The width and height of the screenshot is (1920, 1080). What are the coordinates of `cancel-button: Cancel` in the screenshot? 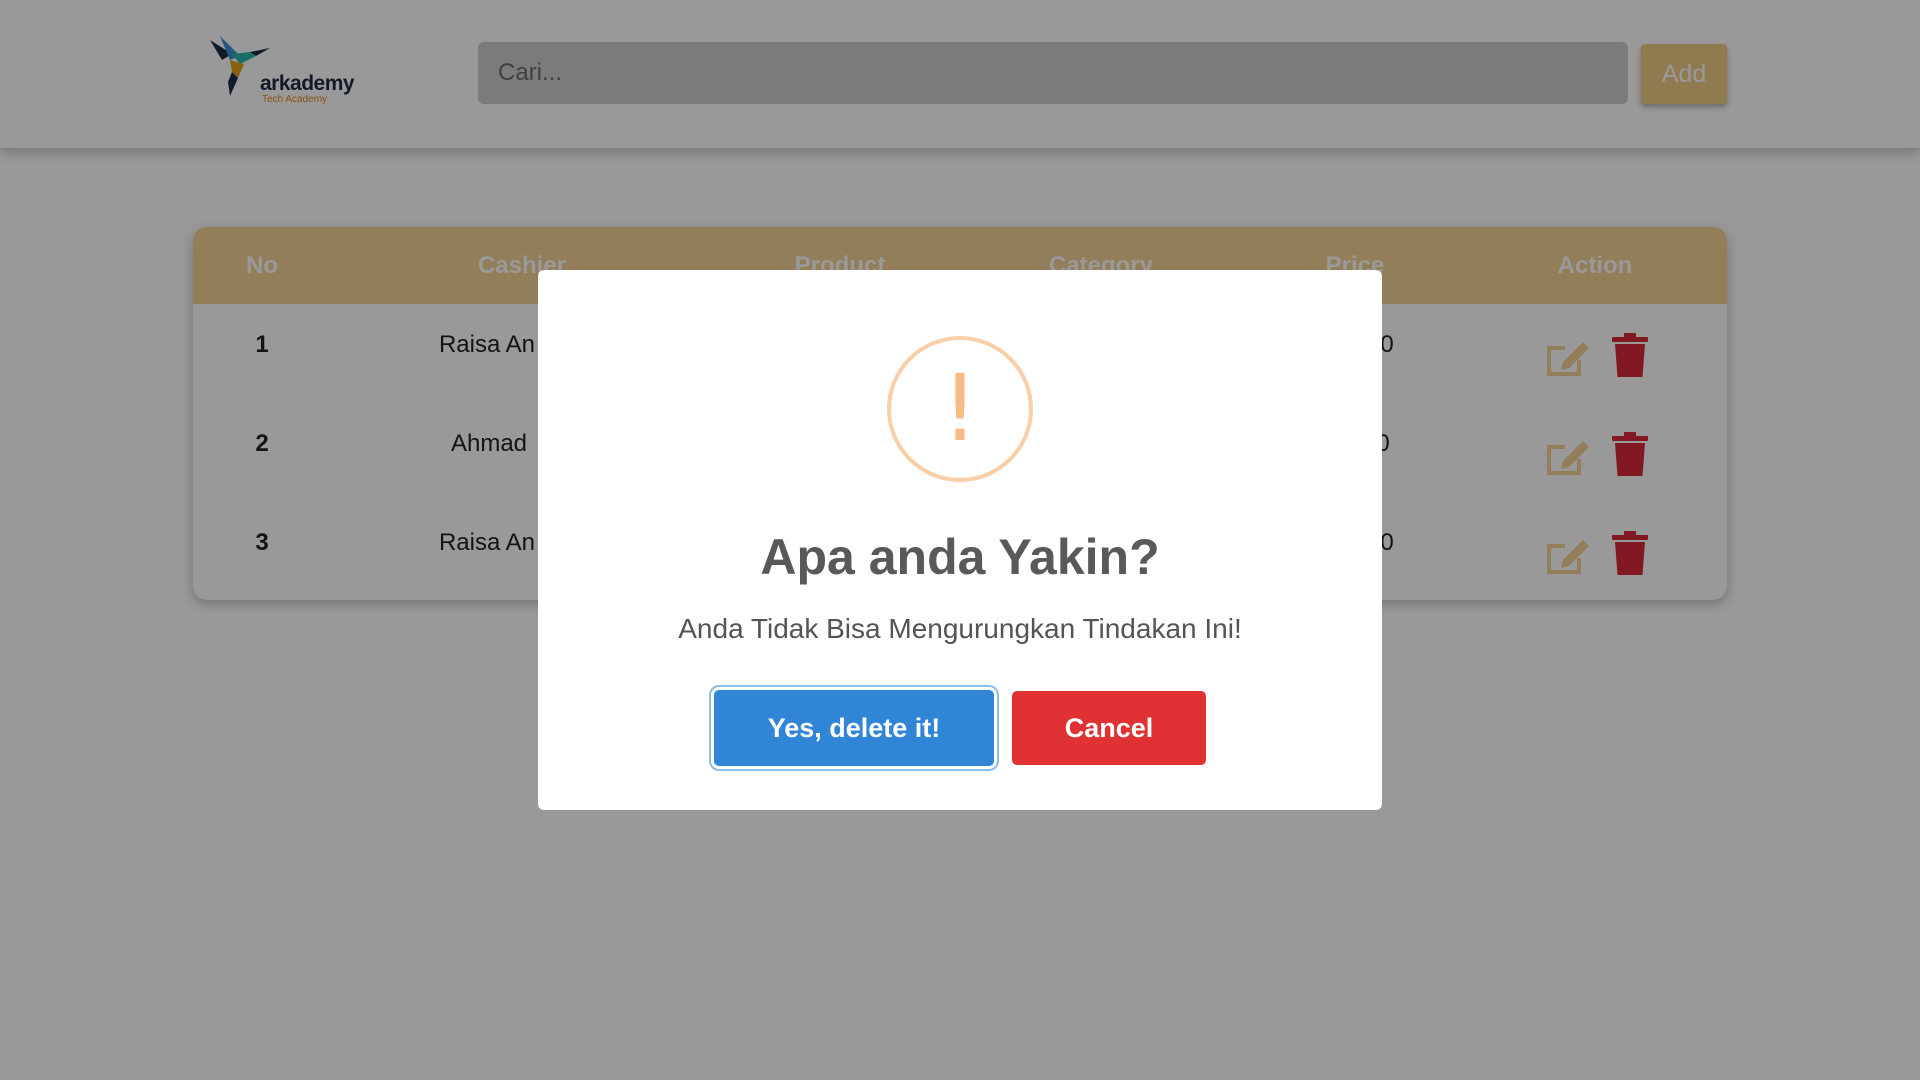 It's located at (1109, 728).